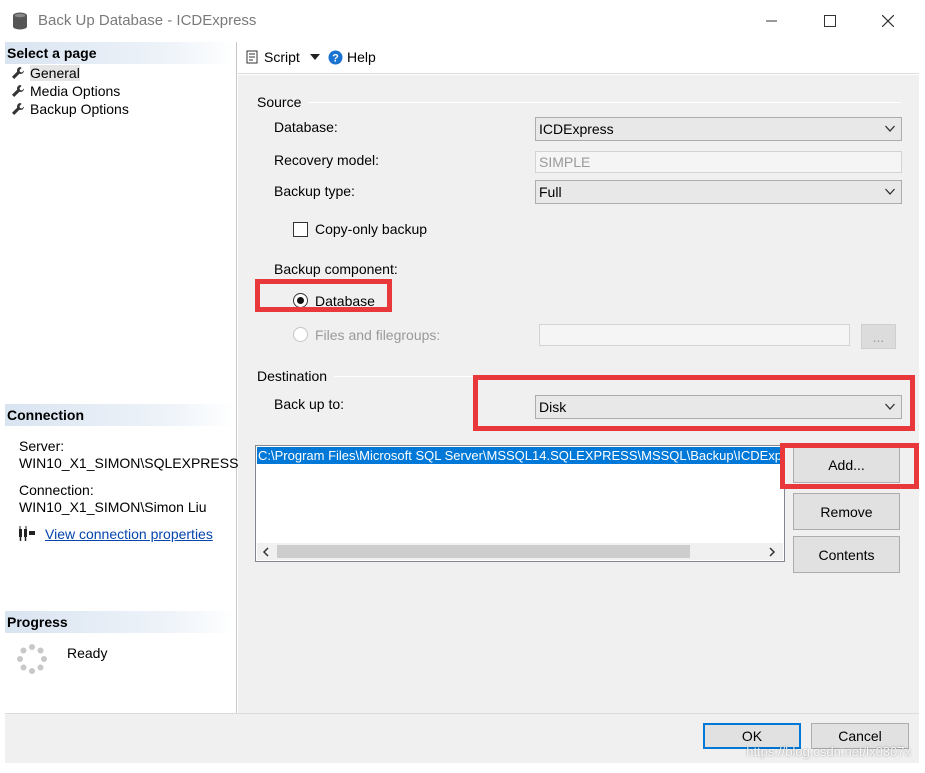 The height and width of the screenshot is (773, 925). Describe the element at coordinates (846, 511) in the screenshot. I see `remove-button: Remove` at that location.